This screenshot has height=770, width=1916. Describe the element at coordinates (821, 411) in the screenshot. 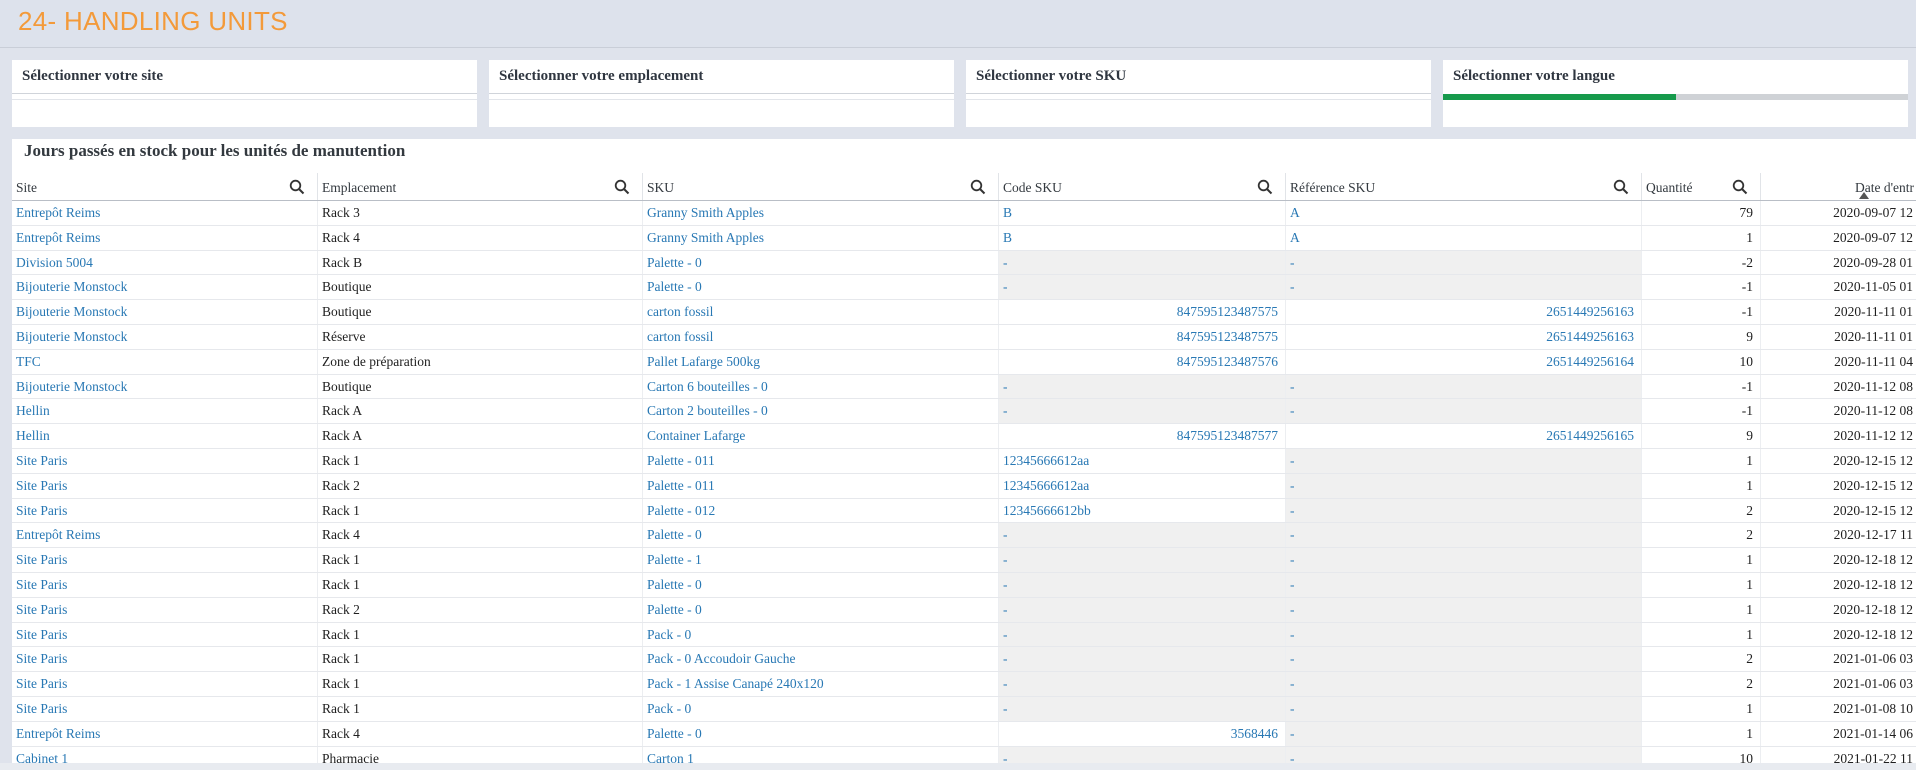

I see `cell-sku: Carton 2 bouteilles - 0` at that location.